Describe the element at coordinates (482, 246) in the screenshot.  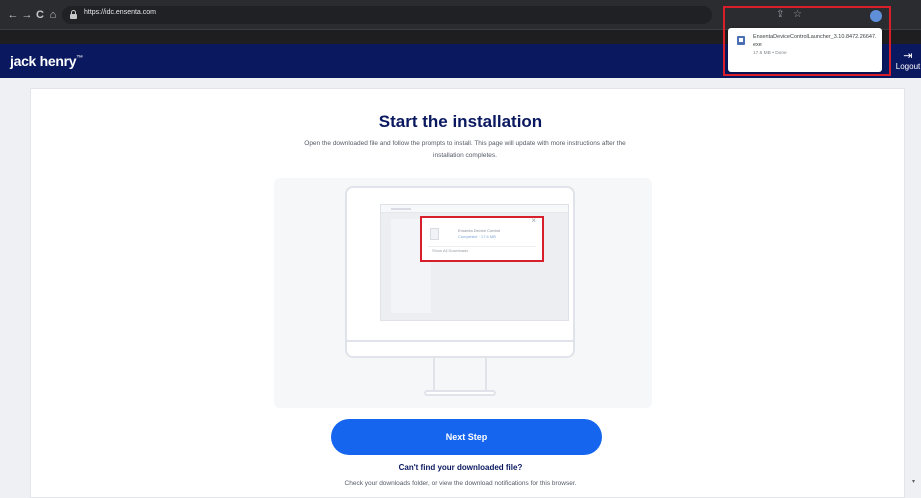
I see `divider` at that location.